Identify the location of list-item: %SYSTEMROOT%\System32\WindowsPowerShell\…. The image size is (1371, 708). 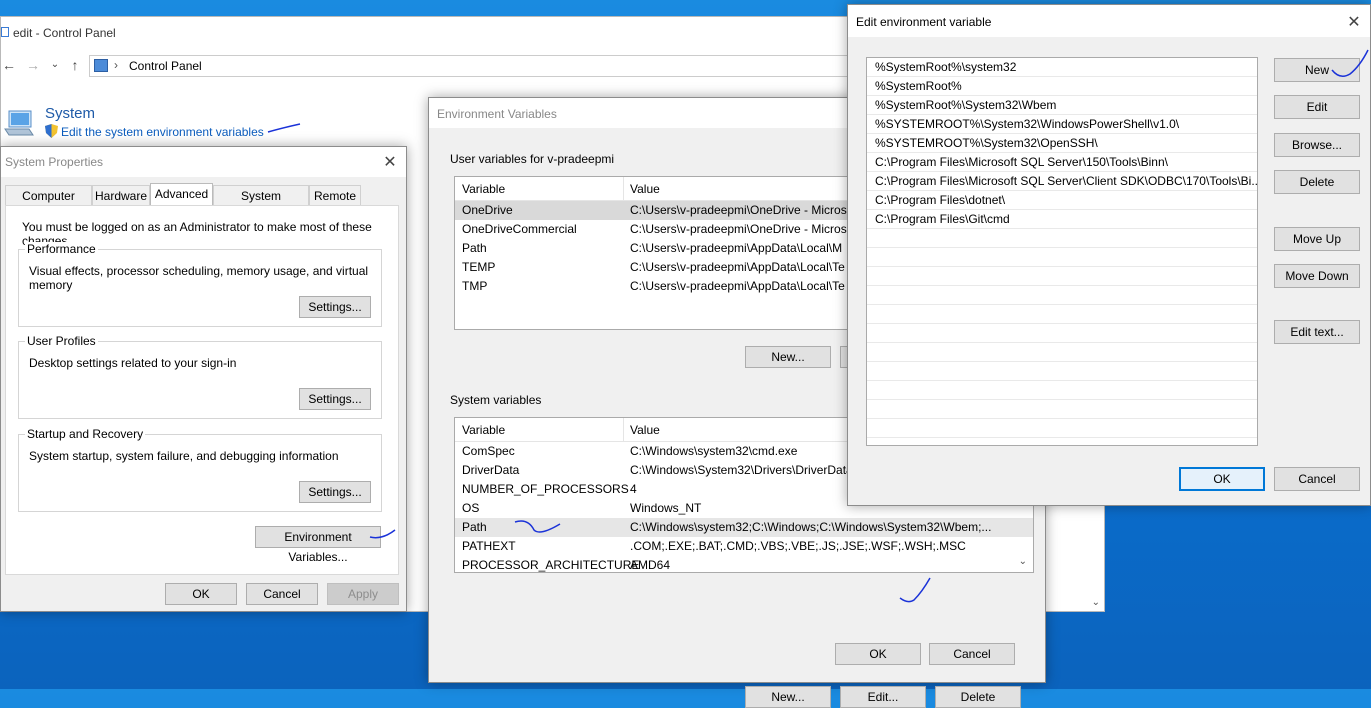
(1062, 124).